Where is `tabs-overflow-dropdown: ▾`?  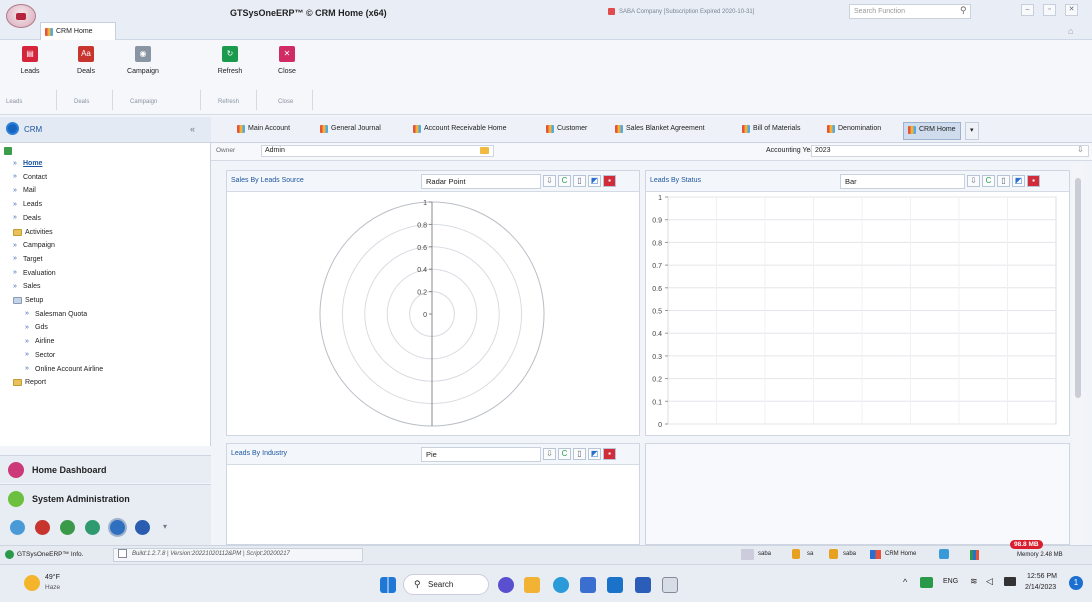
tabs-overflow-dropdown: ▾ is located at coordinates (972, 131).